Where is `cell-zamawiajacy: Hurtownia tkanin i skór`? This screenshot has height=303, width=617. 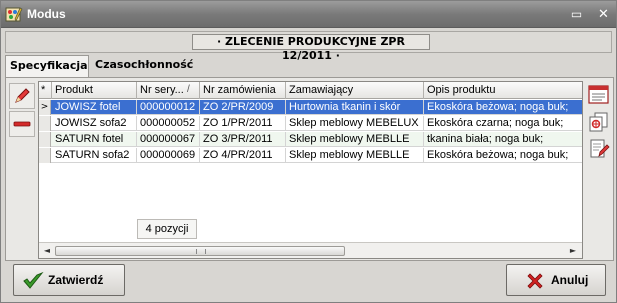
cell-zamawiajacy: Hurtownia tkanin i skór is located at coordinates (355, 107).